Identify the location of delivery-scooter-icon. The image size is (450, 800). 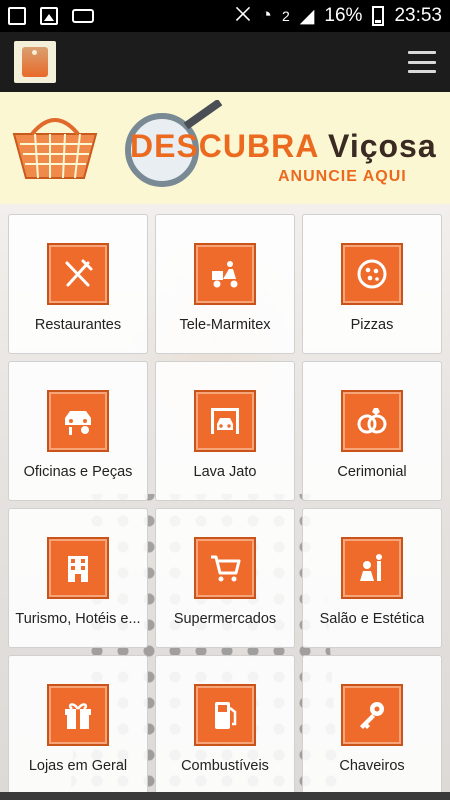
(225, 274).